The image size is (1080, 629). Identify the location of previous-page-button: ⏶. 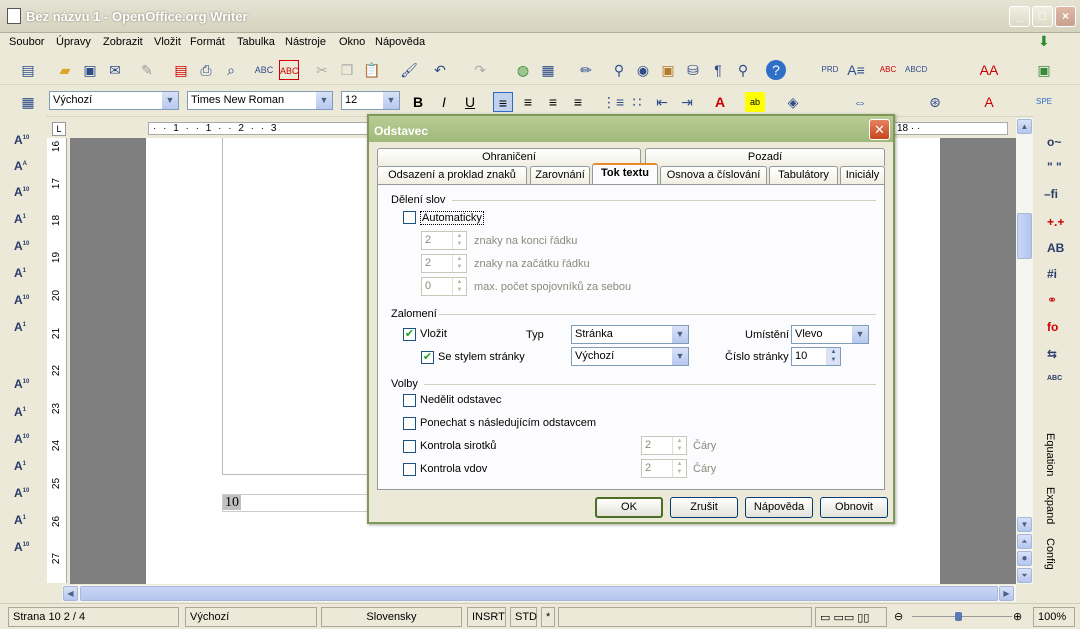
(1024, 541).